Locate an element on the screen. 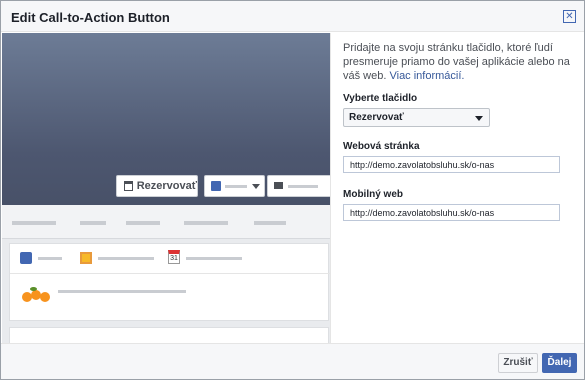 This screenshot has width=585, height=380. next-button: Ďalej is located at coordinates (559, 363).